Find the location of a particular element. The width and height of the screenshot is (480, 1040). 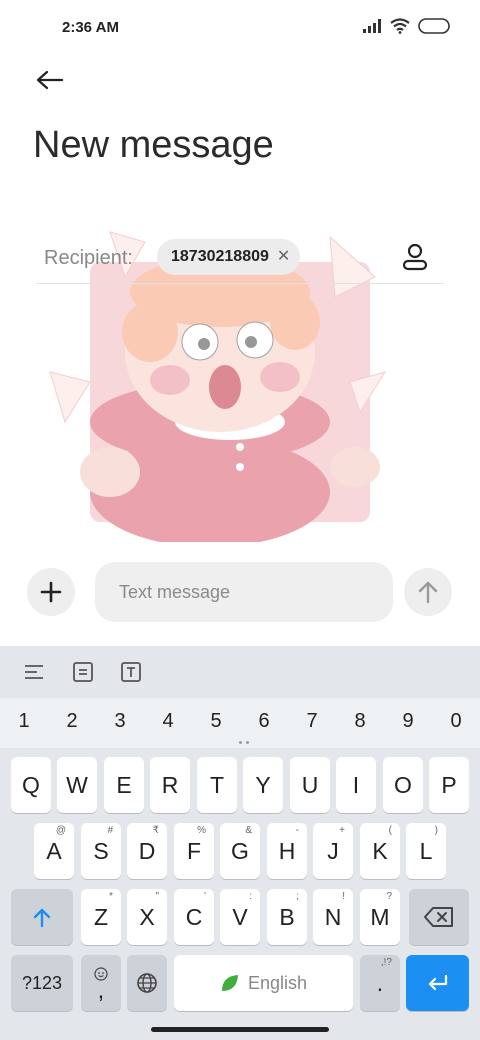

key-l: ) L is located at coordinates (426, 851).